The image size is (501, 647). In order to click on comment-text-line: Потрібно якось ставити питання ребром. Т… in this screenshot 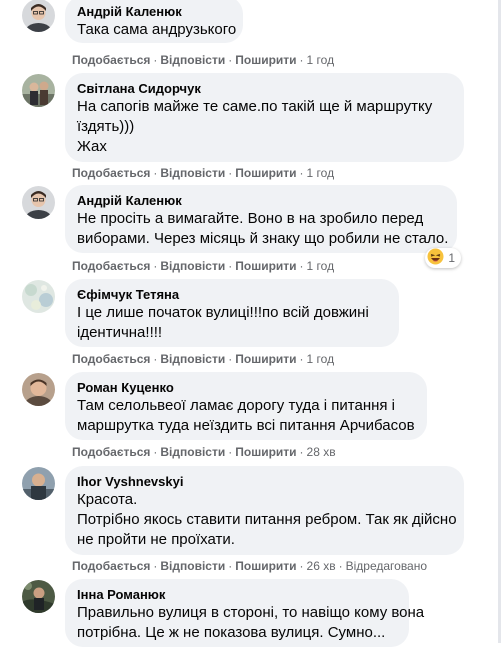, I will do `click(267, 519)`.